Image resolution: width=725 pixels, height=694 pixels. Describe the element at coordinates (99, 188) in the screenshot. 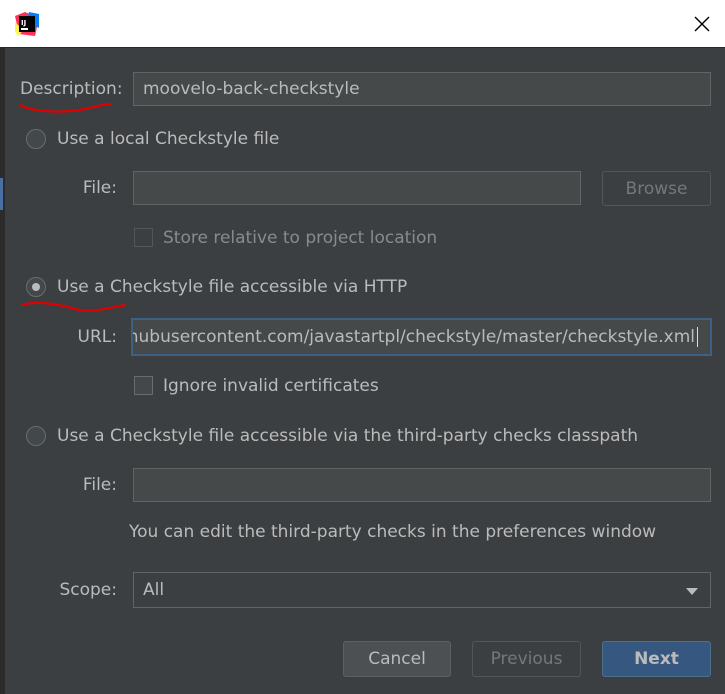

I see `local-file-label: File:` at that location.